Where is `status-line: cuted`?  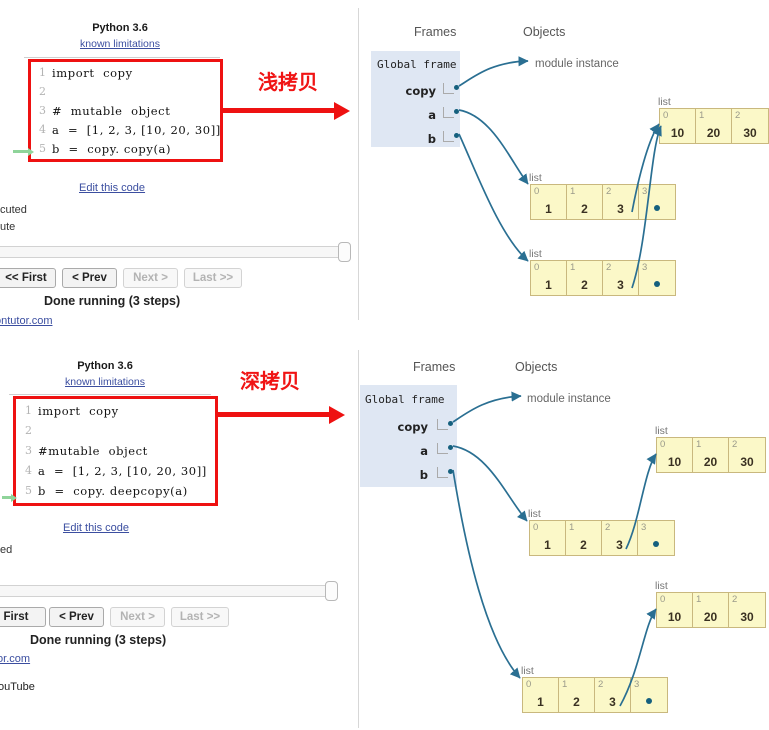 status-line: cuted is located at coordinates (13, 210).